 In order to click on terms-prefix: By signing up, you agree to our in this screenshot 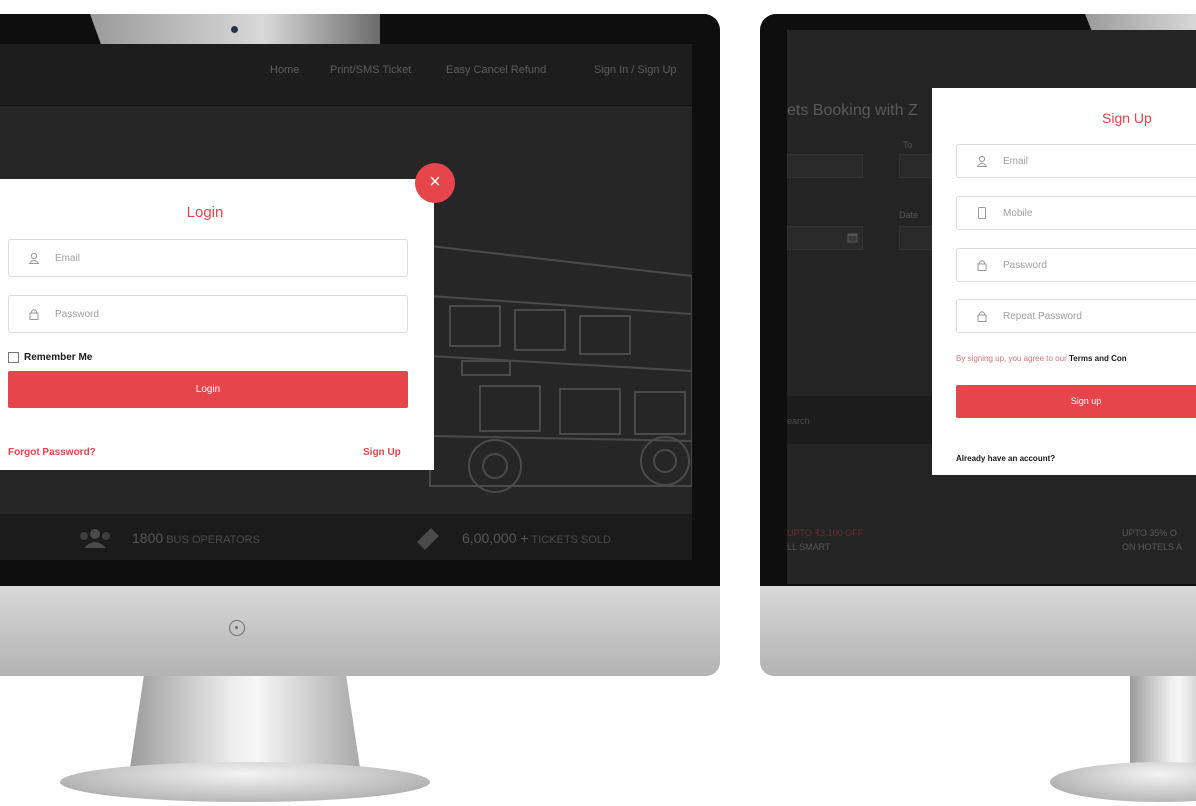, I will do `click(1011, 358)`.